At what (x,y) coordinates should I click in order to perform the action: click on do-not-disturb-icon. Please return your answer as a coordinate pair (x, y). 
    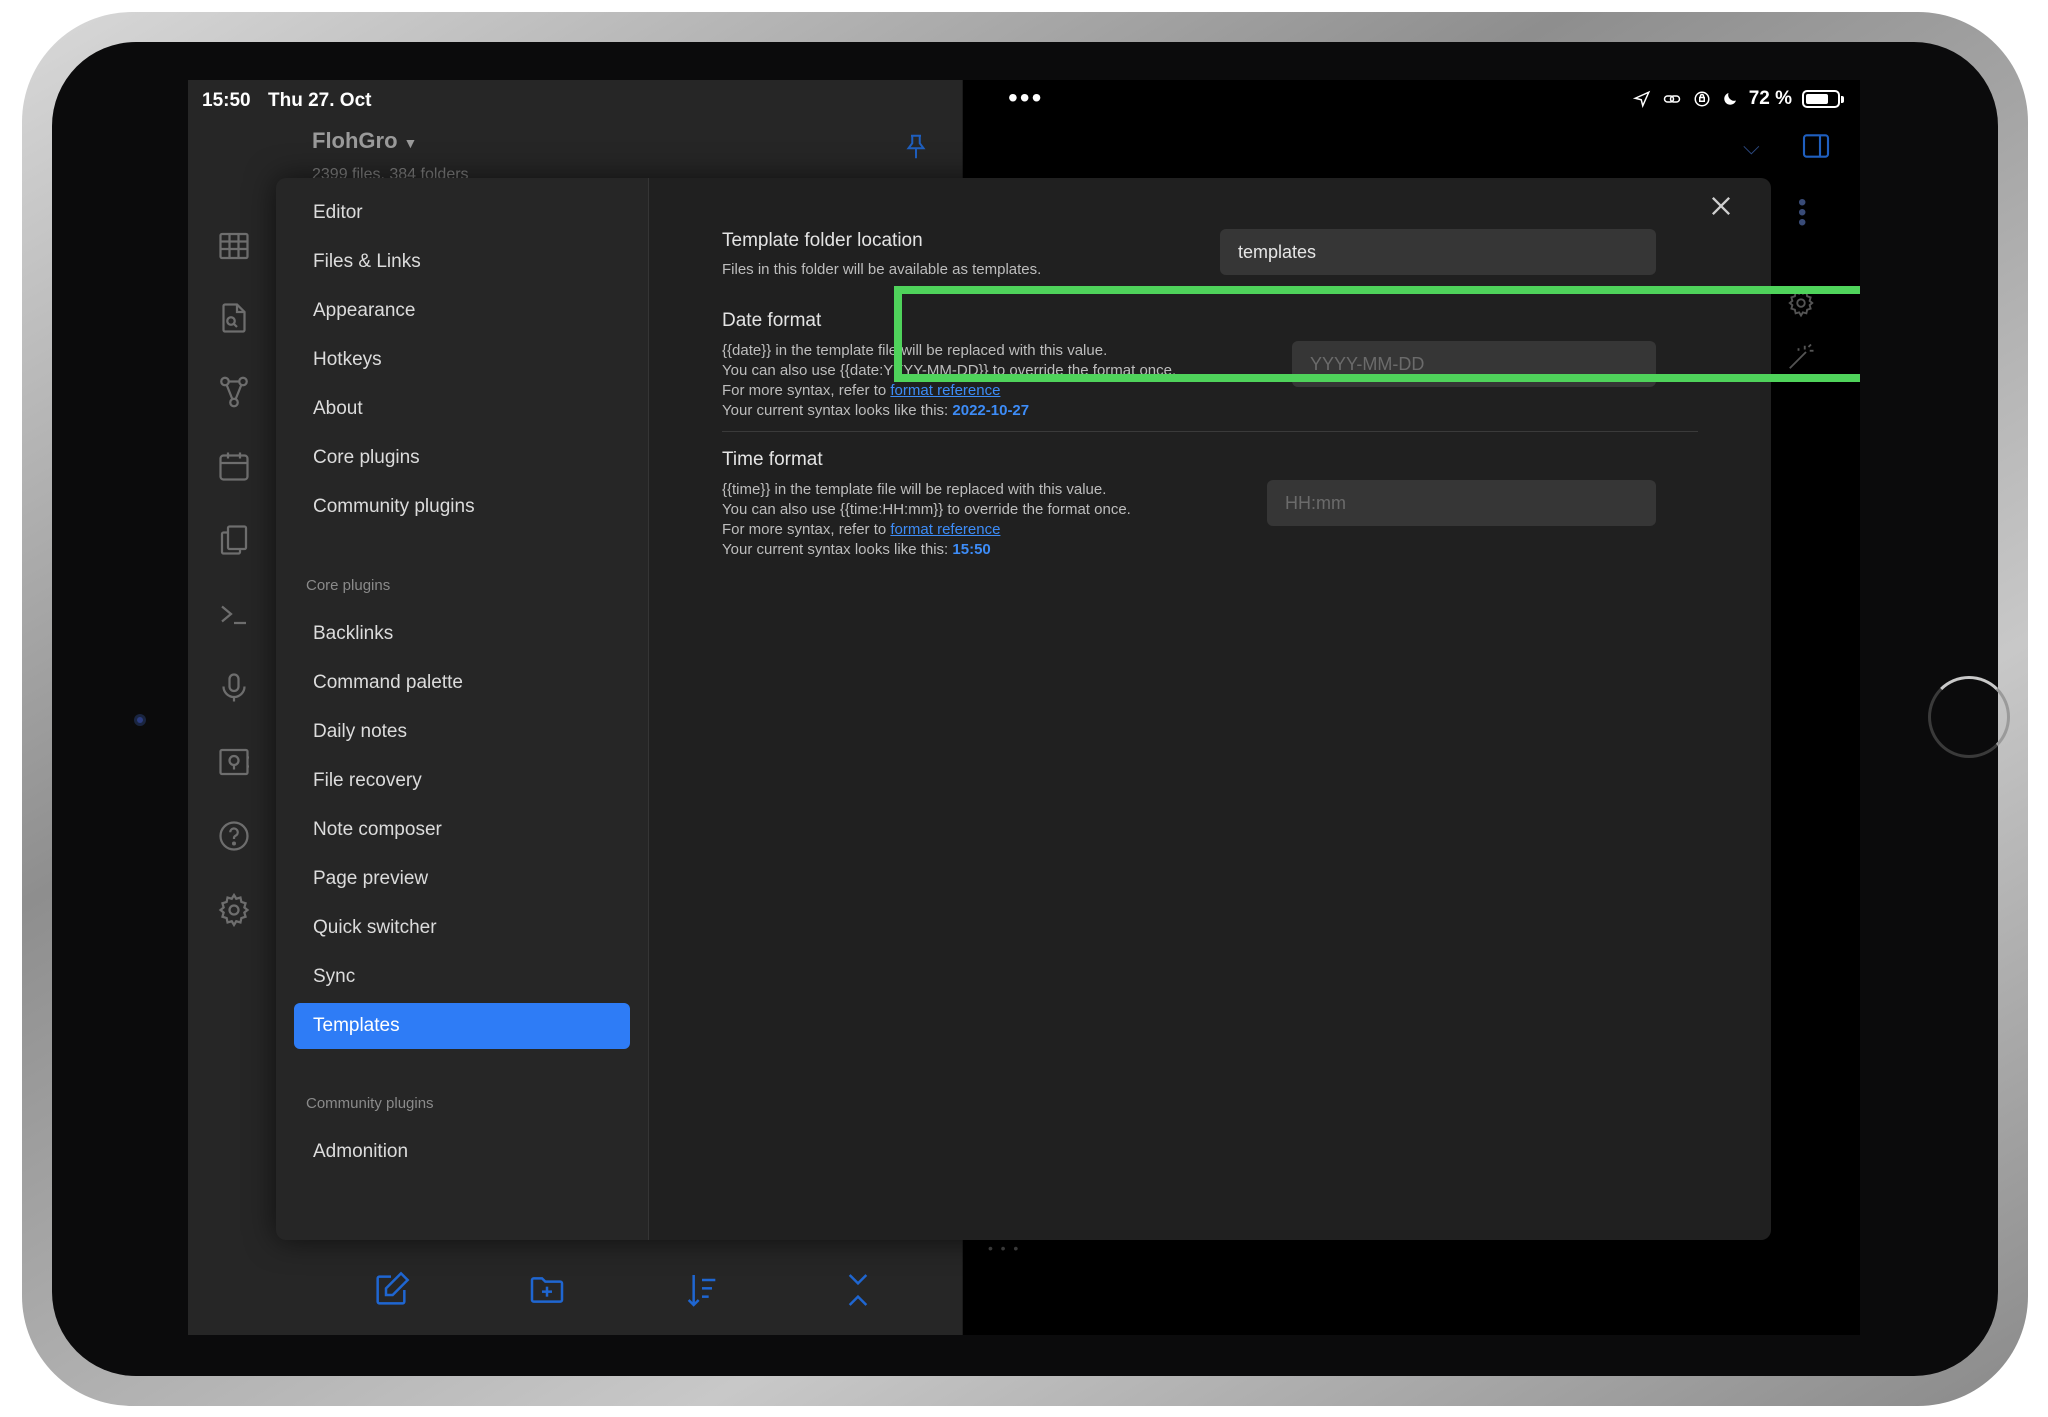
    Looking at the image, I should click on (1730, 99).